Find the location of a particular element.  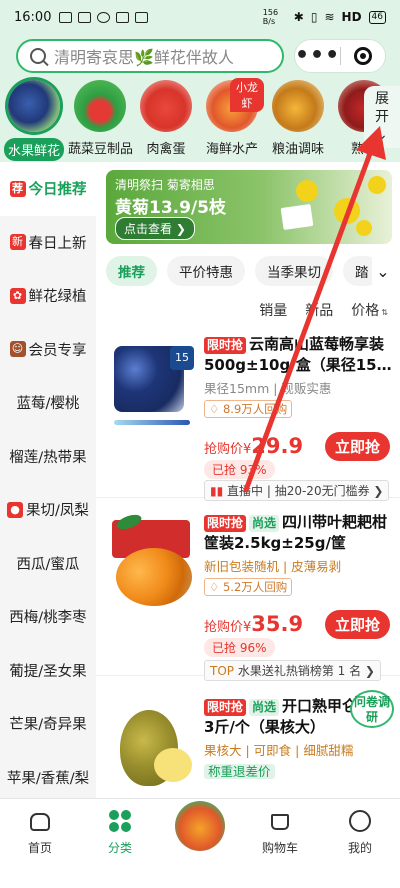

sidebar-item-label: 蓝莓/樱桃 is located at coordinates (48, 404).